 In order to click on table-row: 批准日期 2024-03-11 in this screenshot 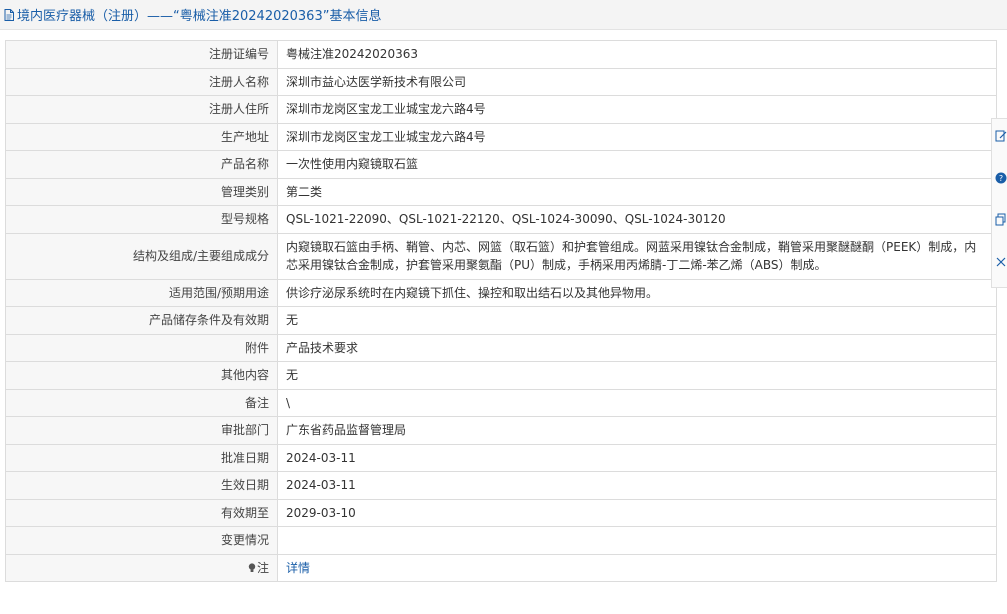, I will do `click(501, 457)`.